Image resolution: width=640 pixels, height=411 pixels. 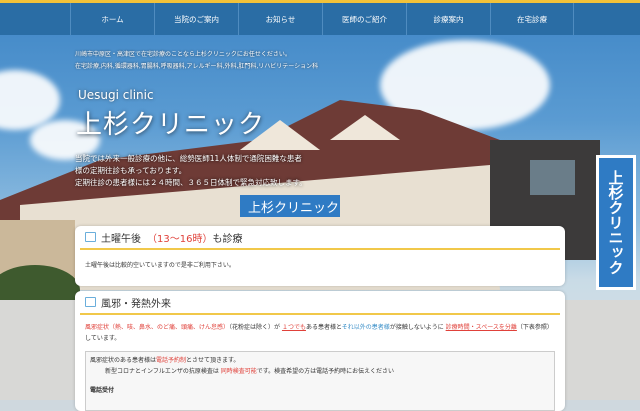 I want to click on emphasis-text: 同時検査可能, so click(x=238, y=371).